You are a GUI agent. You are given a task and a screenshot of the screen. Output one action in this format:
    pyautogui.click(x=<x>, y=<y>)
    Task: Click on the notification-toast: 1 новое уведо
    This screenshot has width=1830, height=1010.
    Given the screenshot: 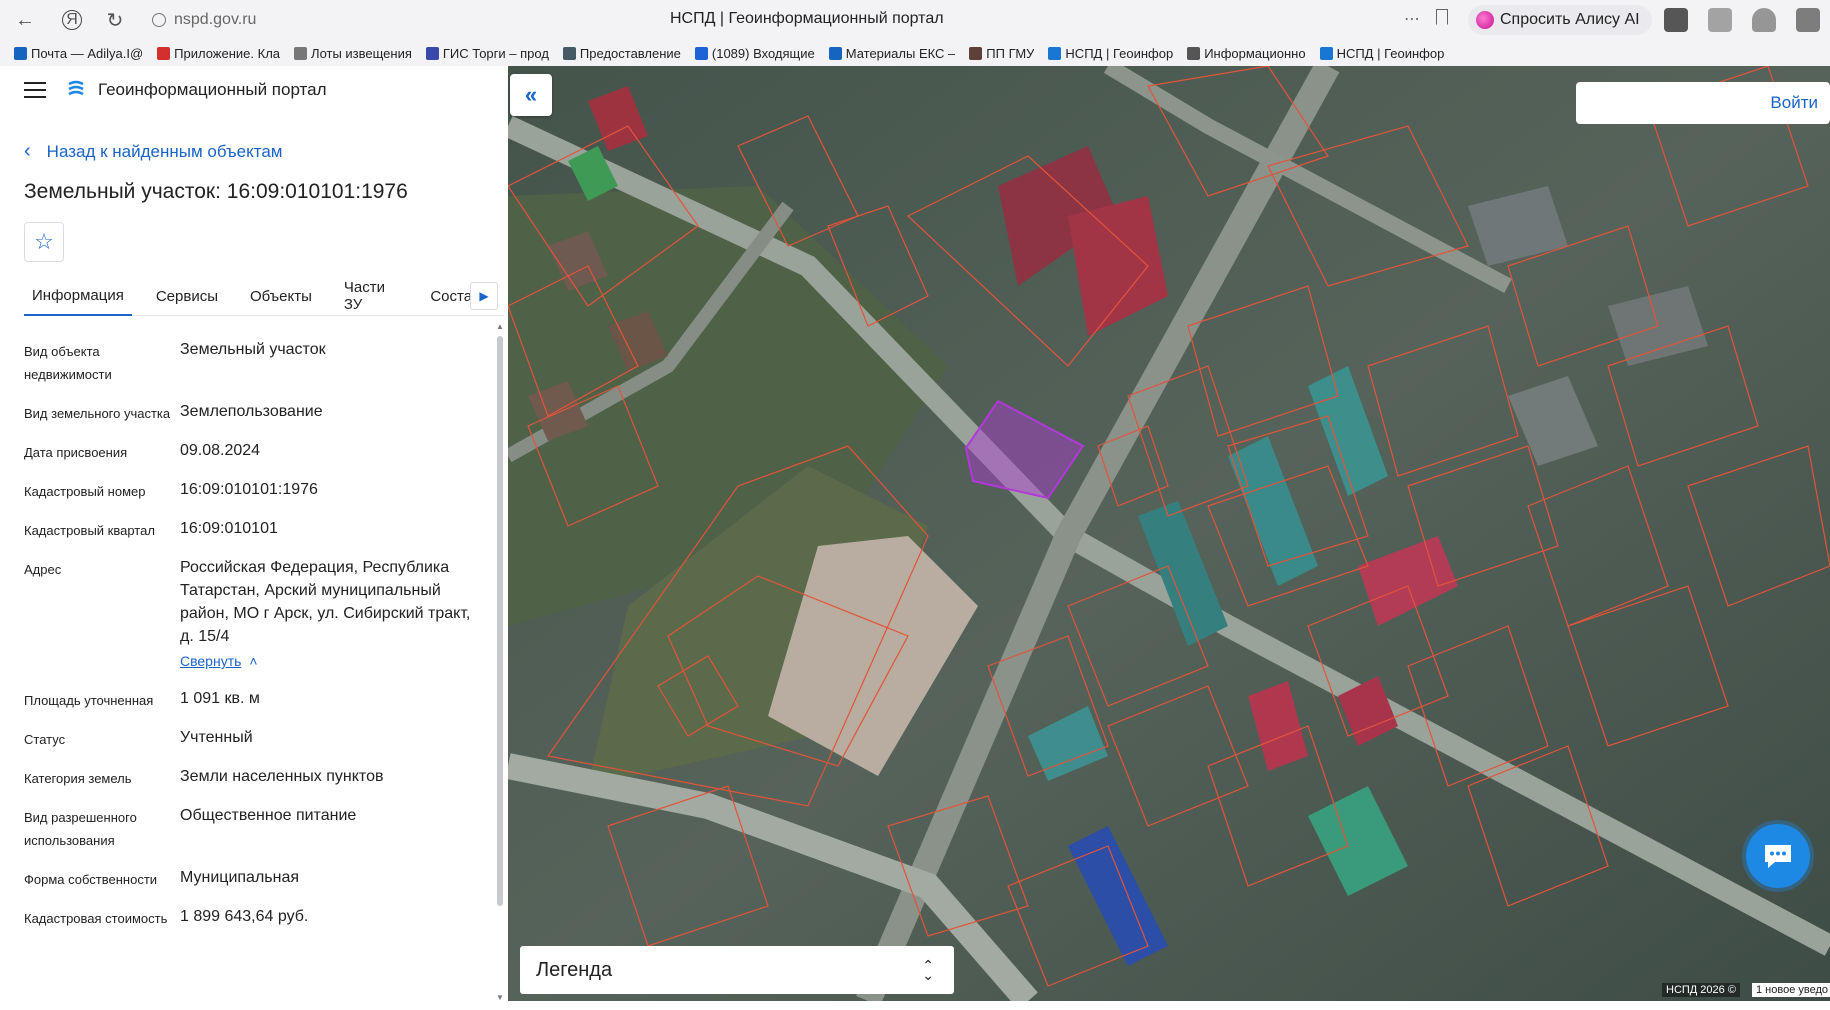 What is the action you would take?
    pyautogui.click(x=1791, y=990)
    